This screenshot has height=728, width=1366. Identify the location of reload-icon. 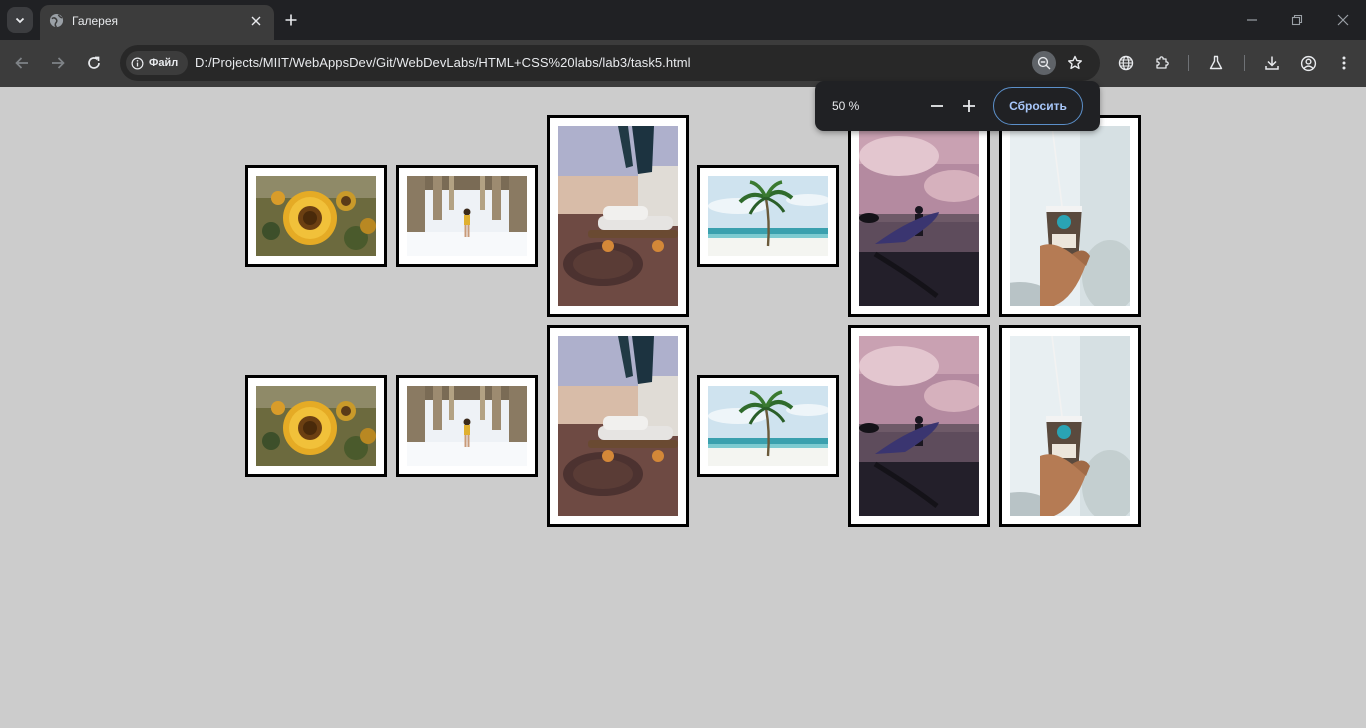
(94, 62).